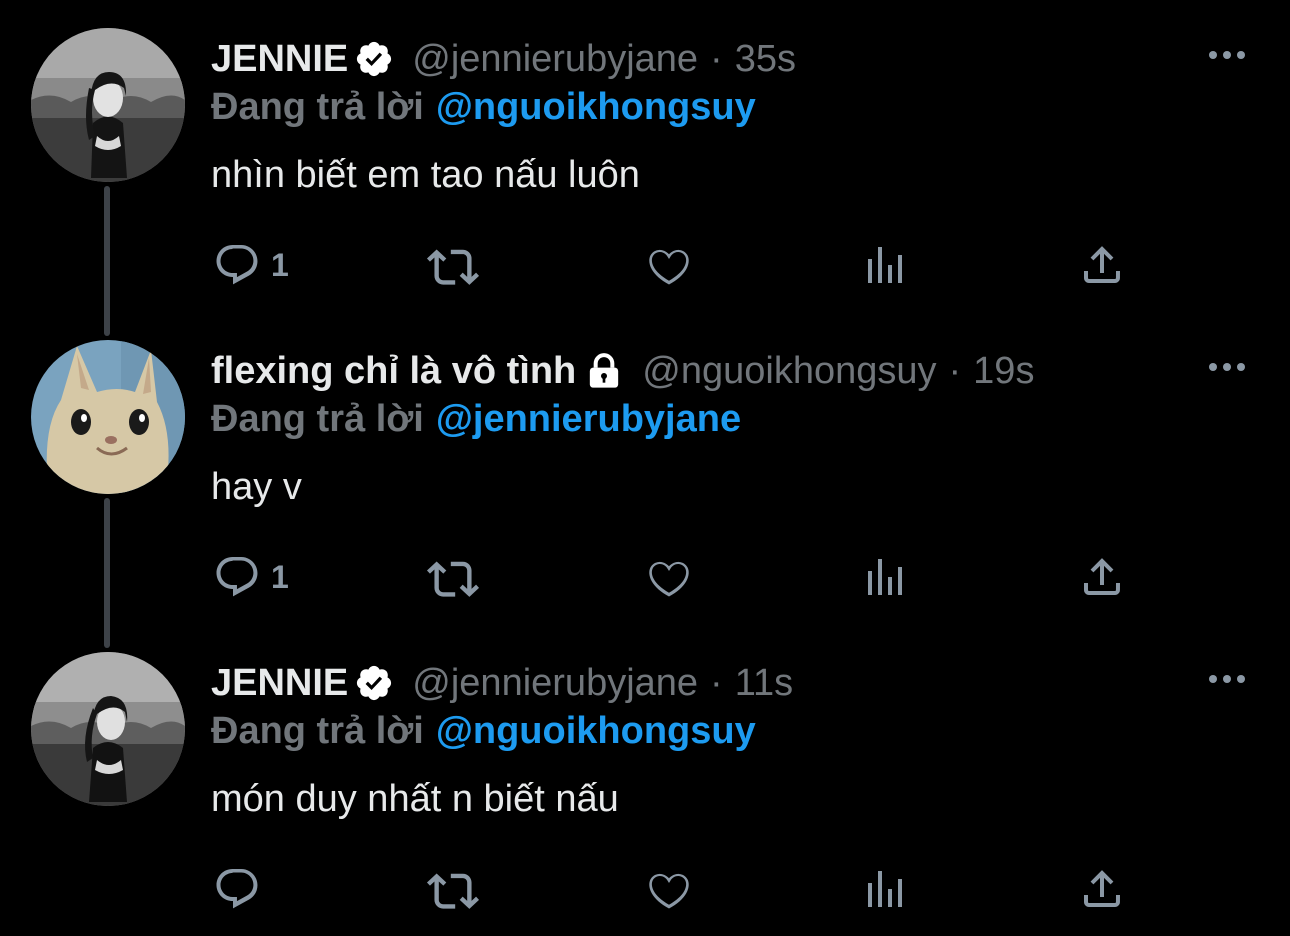  I want to click on tweet-header: JENNIE @jennierubyjane · 35s, so click(503, 59).